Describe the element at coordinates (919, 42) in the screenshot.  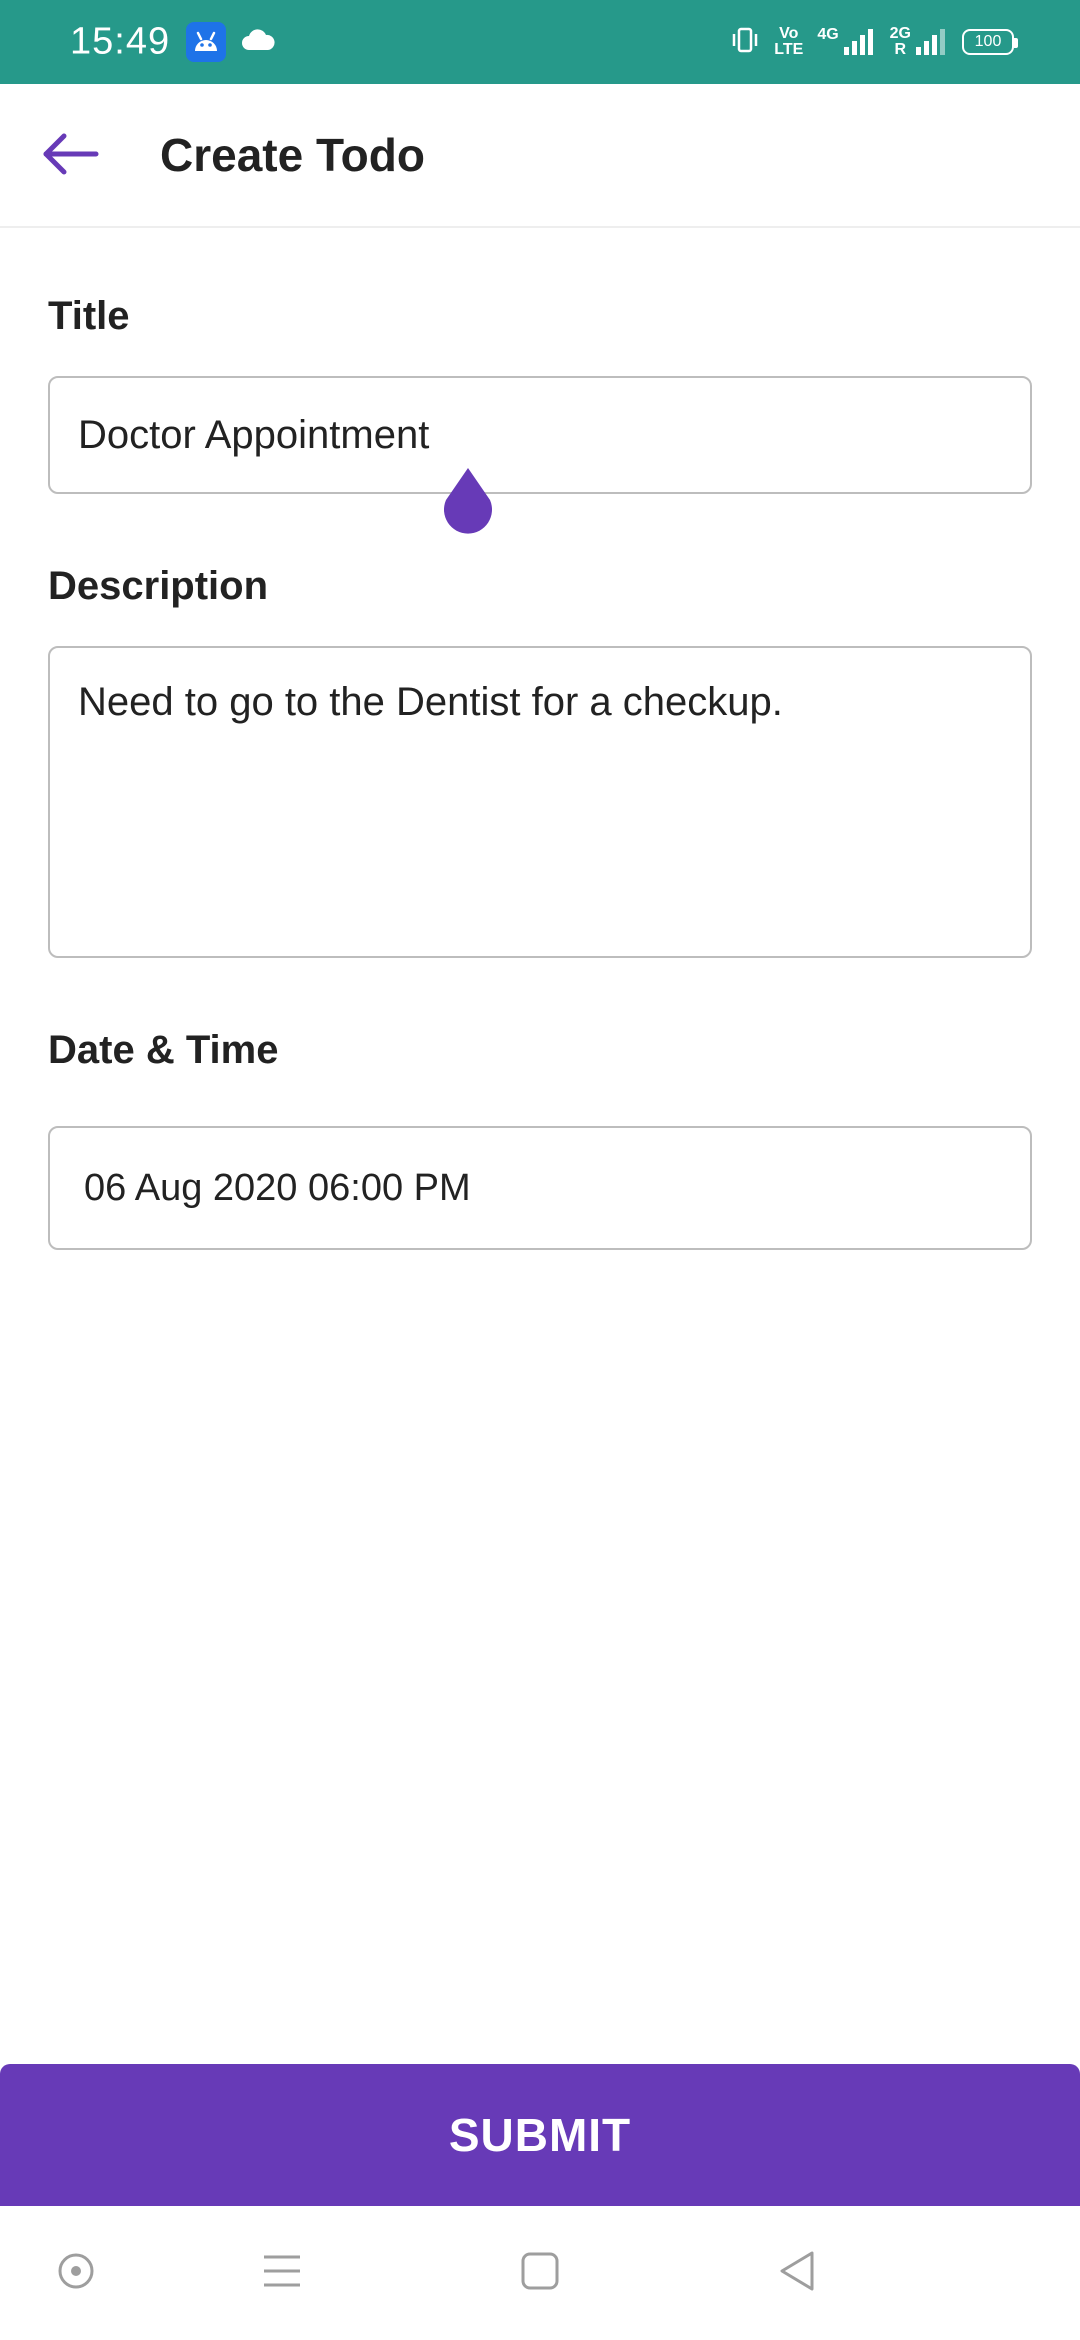
I see `signal-2g-icon: 2G R` at that location.